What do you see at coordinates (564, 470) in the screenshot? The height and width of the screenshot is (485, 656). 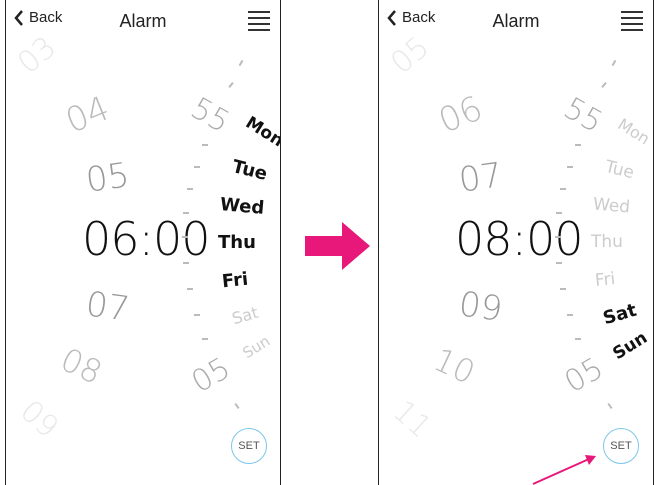 I see `pointer-arrow-icon` at bounding box center [564, 470].